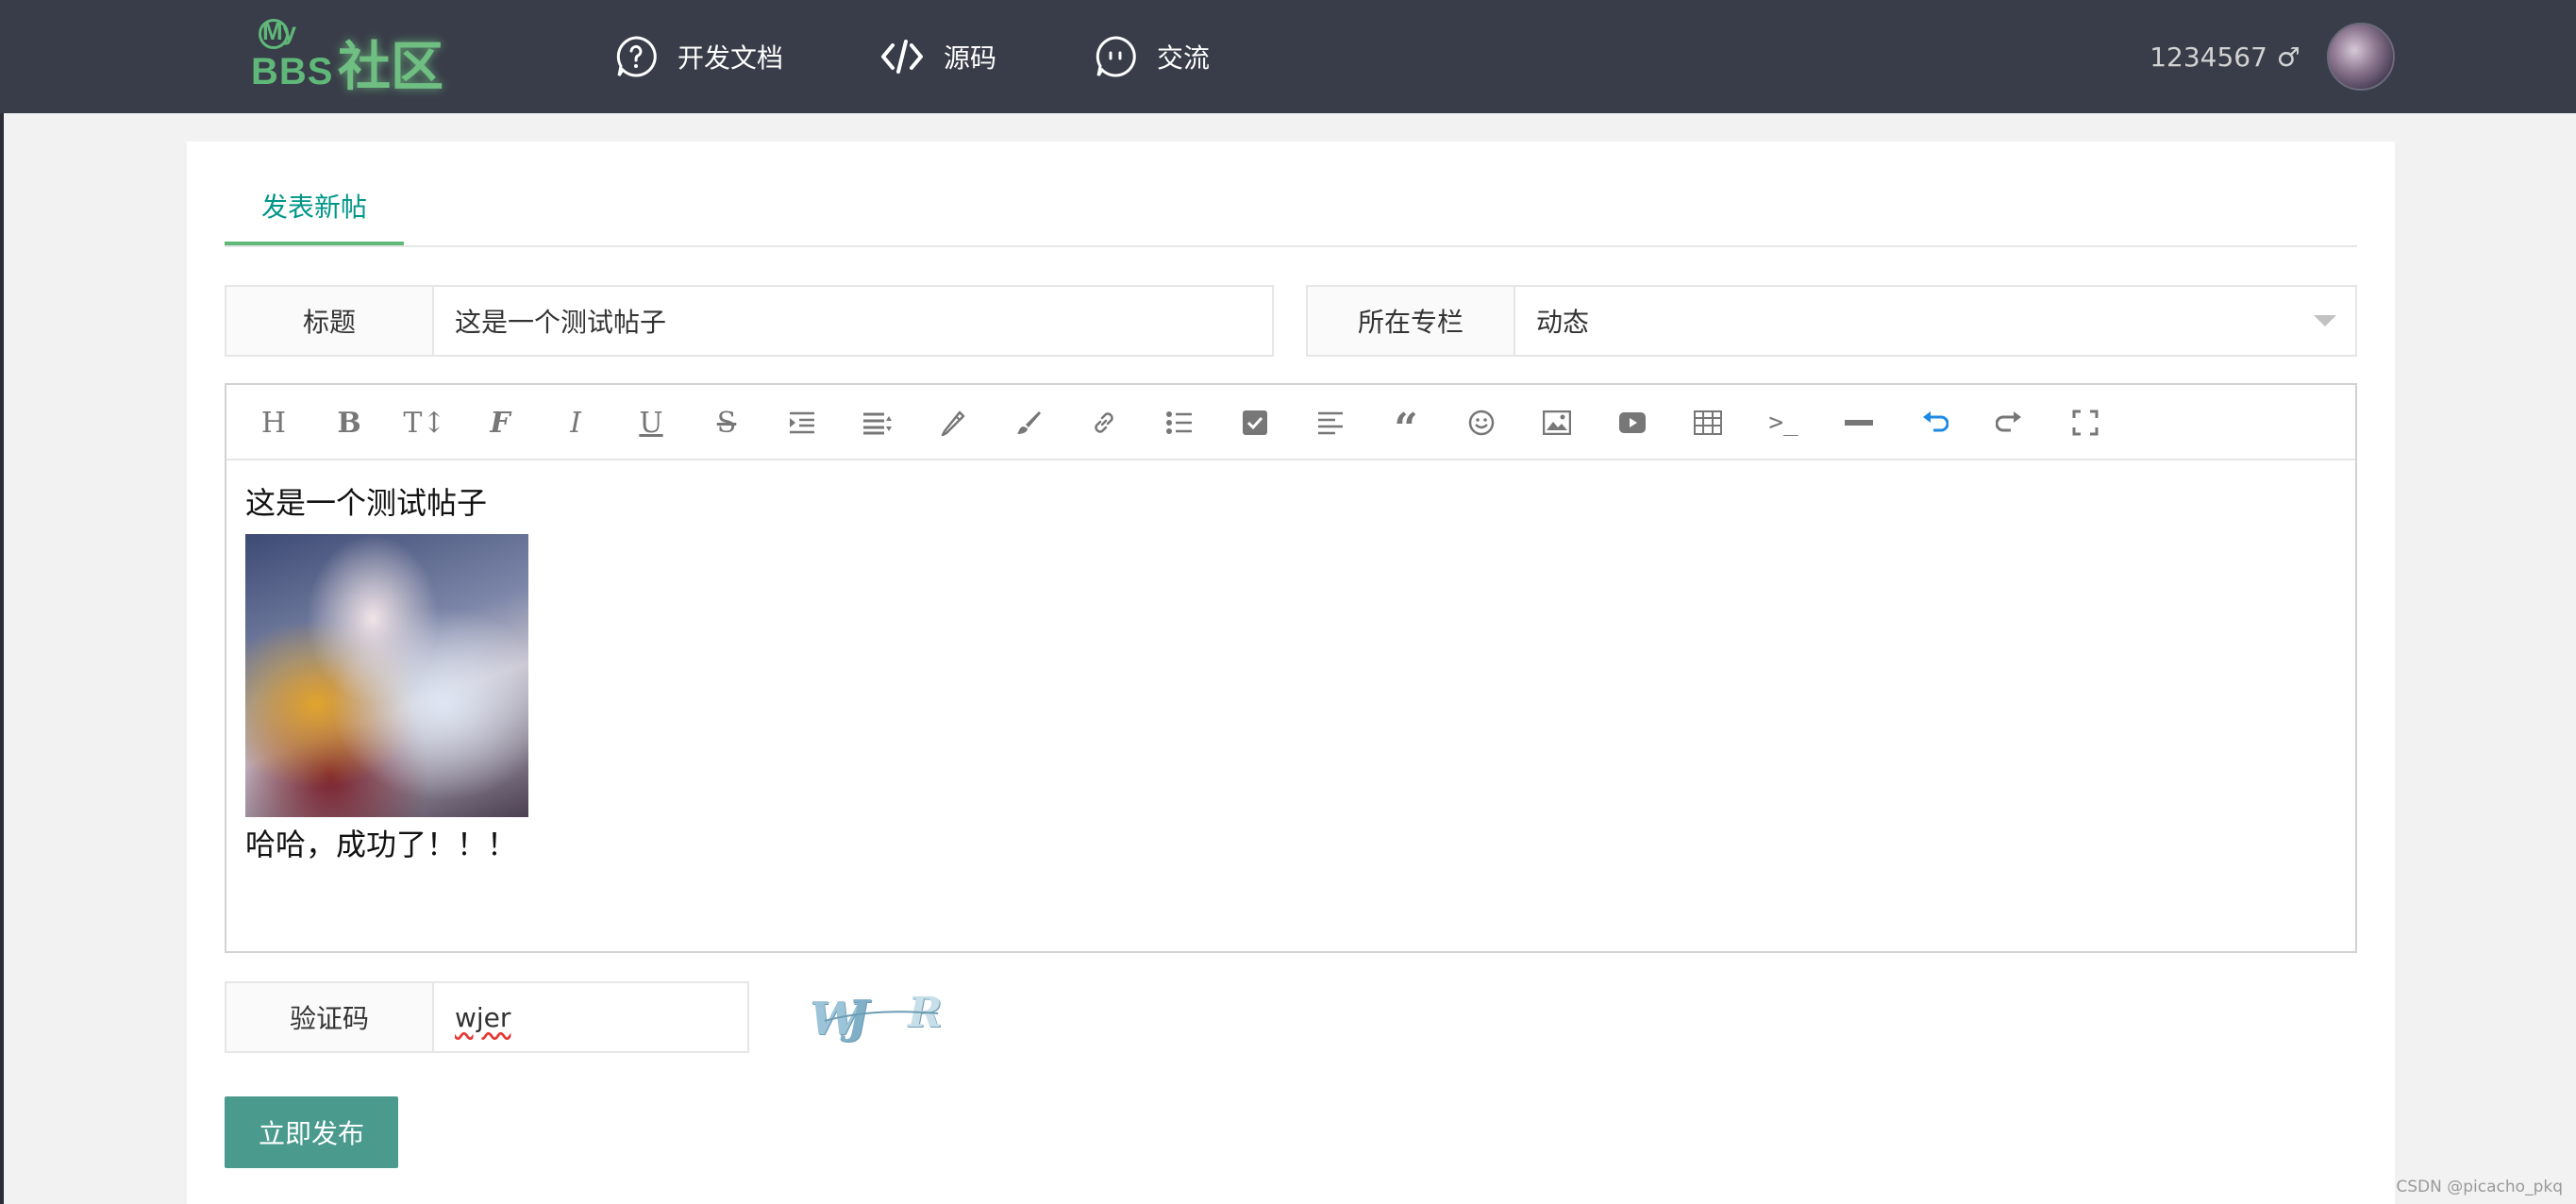  I want to click on publish-button: 立即发布, so click(311, 1132).